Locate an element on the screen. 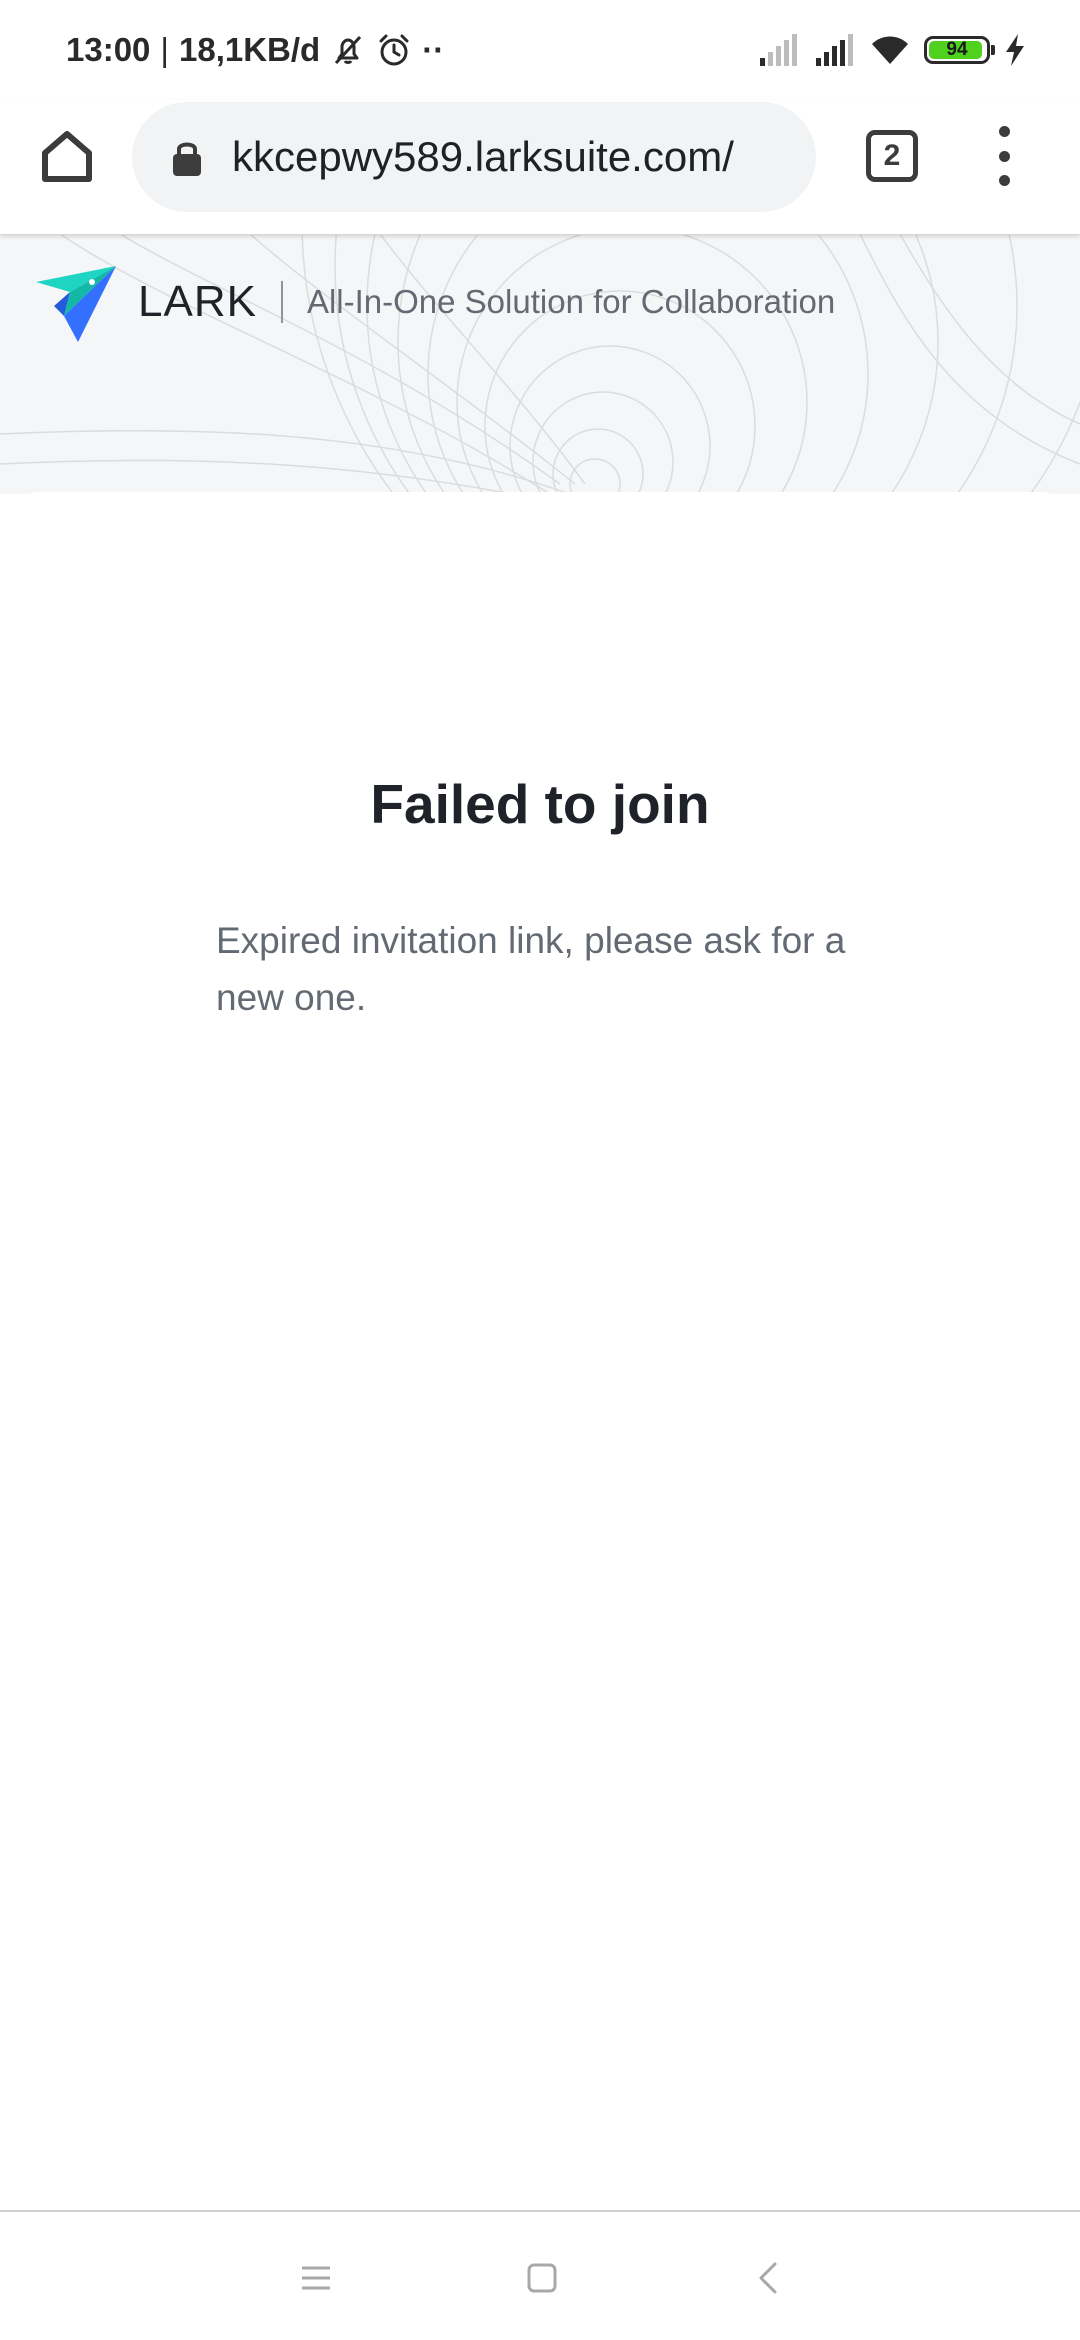 The height and width of the screenshot is (2340, 1080). recents-button is located at coordinates (316, 2278).